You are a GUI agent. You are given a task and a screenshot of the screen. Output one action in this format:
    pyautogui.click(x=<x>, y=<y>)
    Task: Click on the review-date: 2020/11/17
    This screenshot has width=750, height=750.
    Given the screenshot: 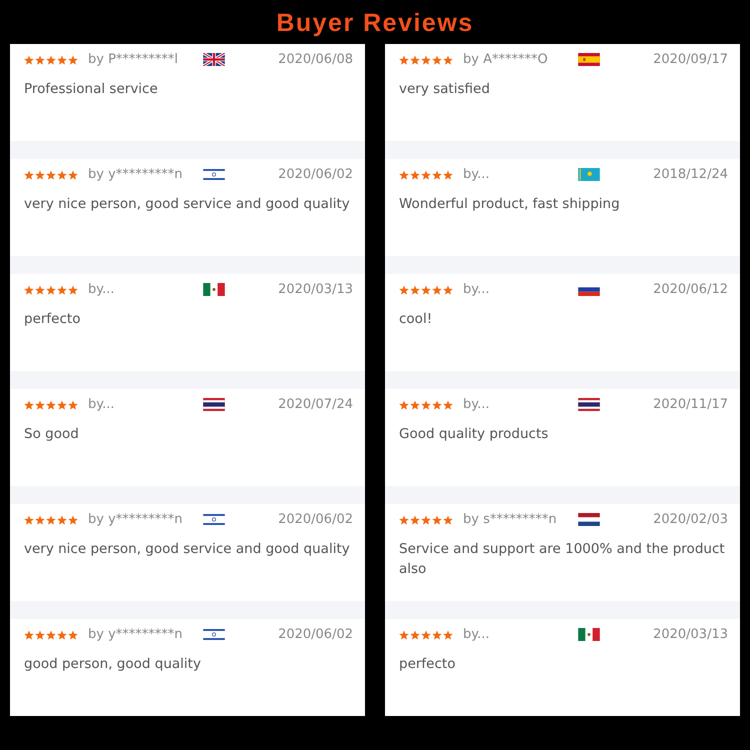 What is the action you would take?
    pyautogui.click(x=690, y=404)
    